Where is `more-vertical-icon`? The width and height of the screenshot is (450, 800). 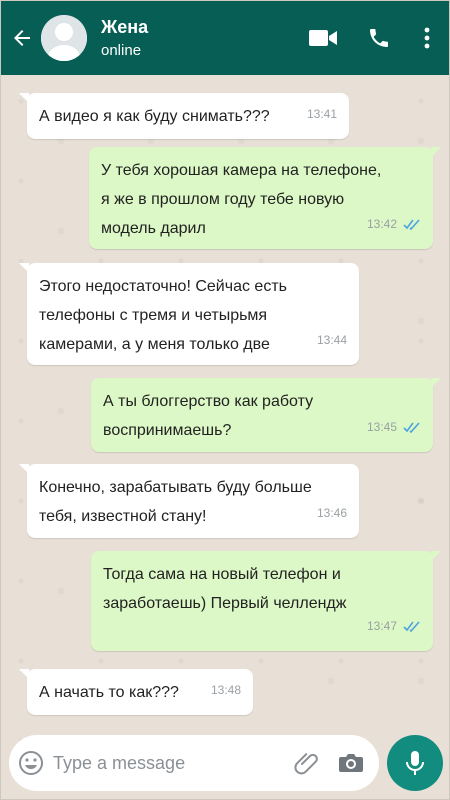 more-vertical-icon is located at coordinates (427, 38).